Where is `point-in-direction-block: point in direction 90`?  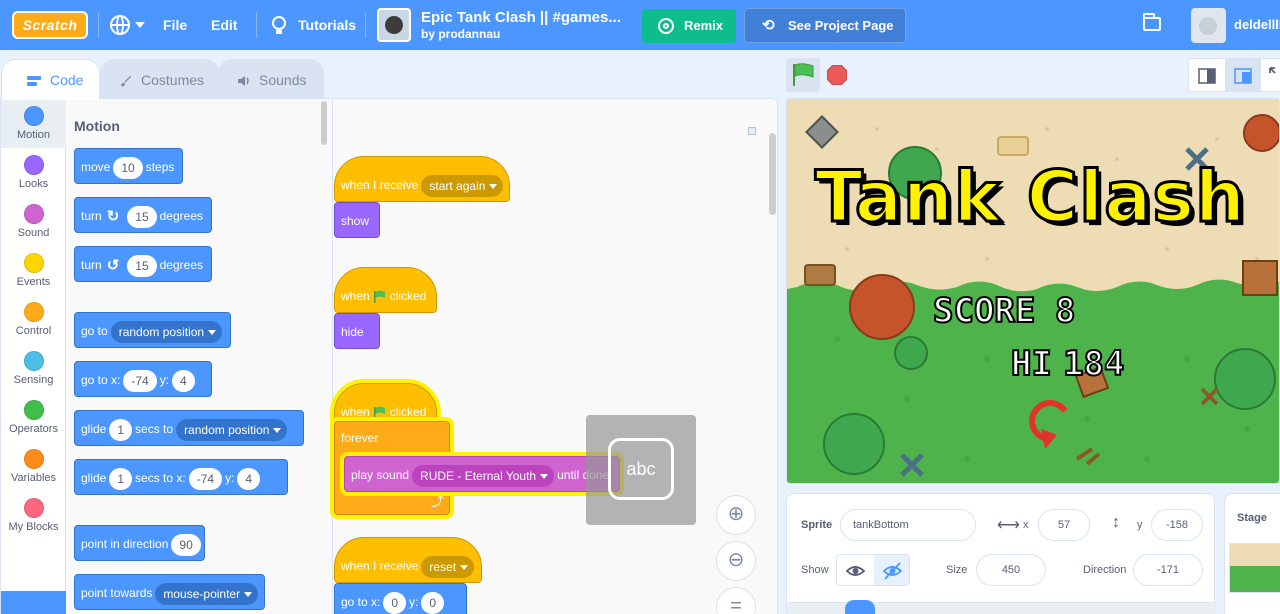 point-in-direction-block: point in direction 90 is located at coordinates (139, 543).